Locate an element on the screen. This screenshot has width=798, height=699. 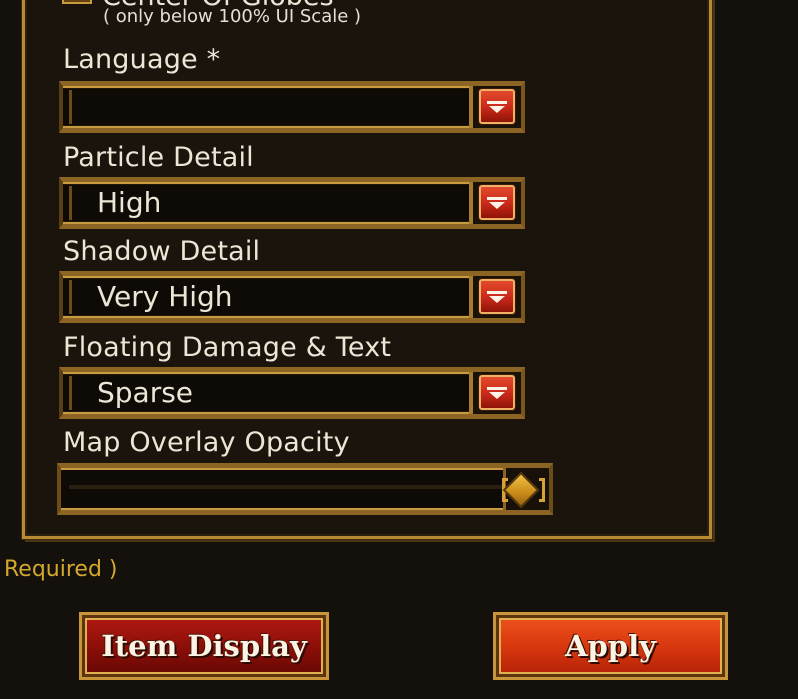
particle-detail-dropdown: High is located at coordinates (292, 203).